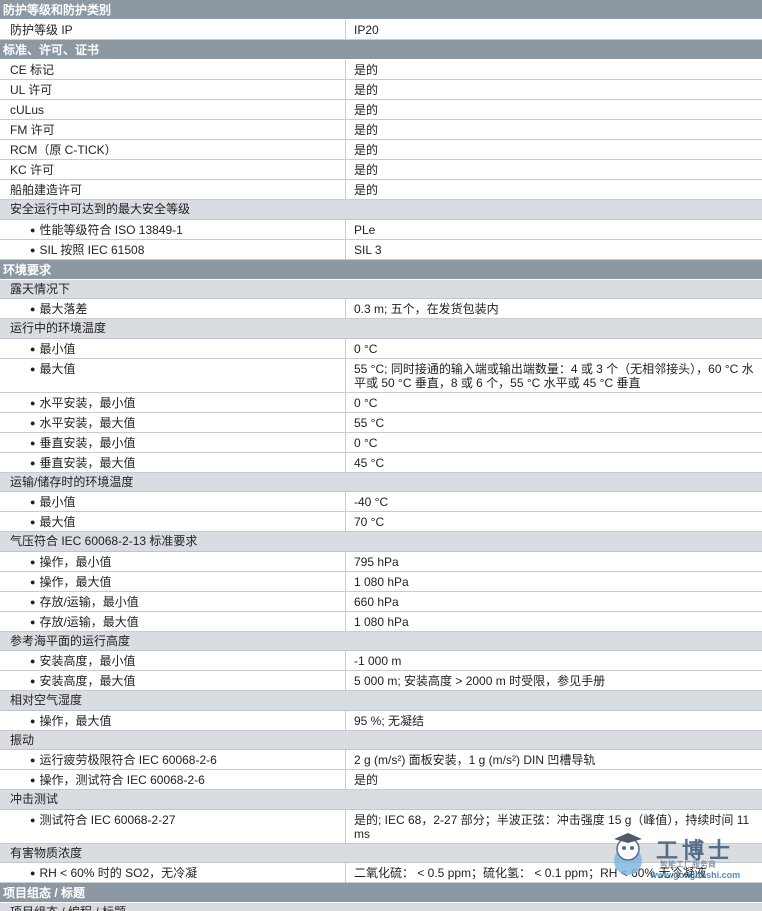 This screenshot has width=762, height=911. What do you see at coordinates (475, 760) in the screenshot?
I see `spec-value: 2 g (m/s²) 面板安装，1 g (m/s²) DIN 凹槽导轨` at bounding box center [475, 760].